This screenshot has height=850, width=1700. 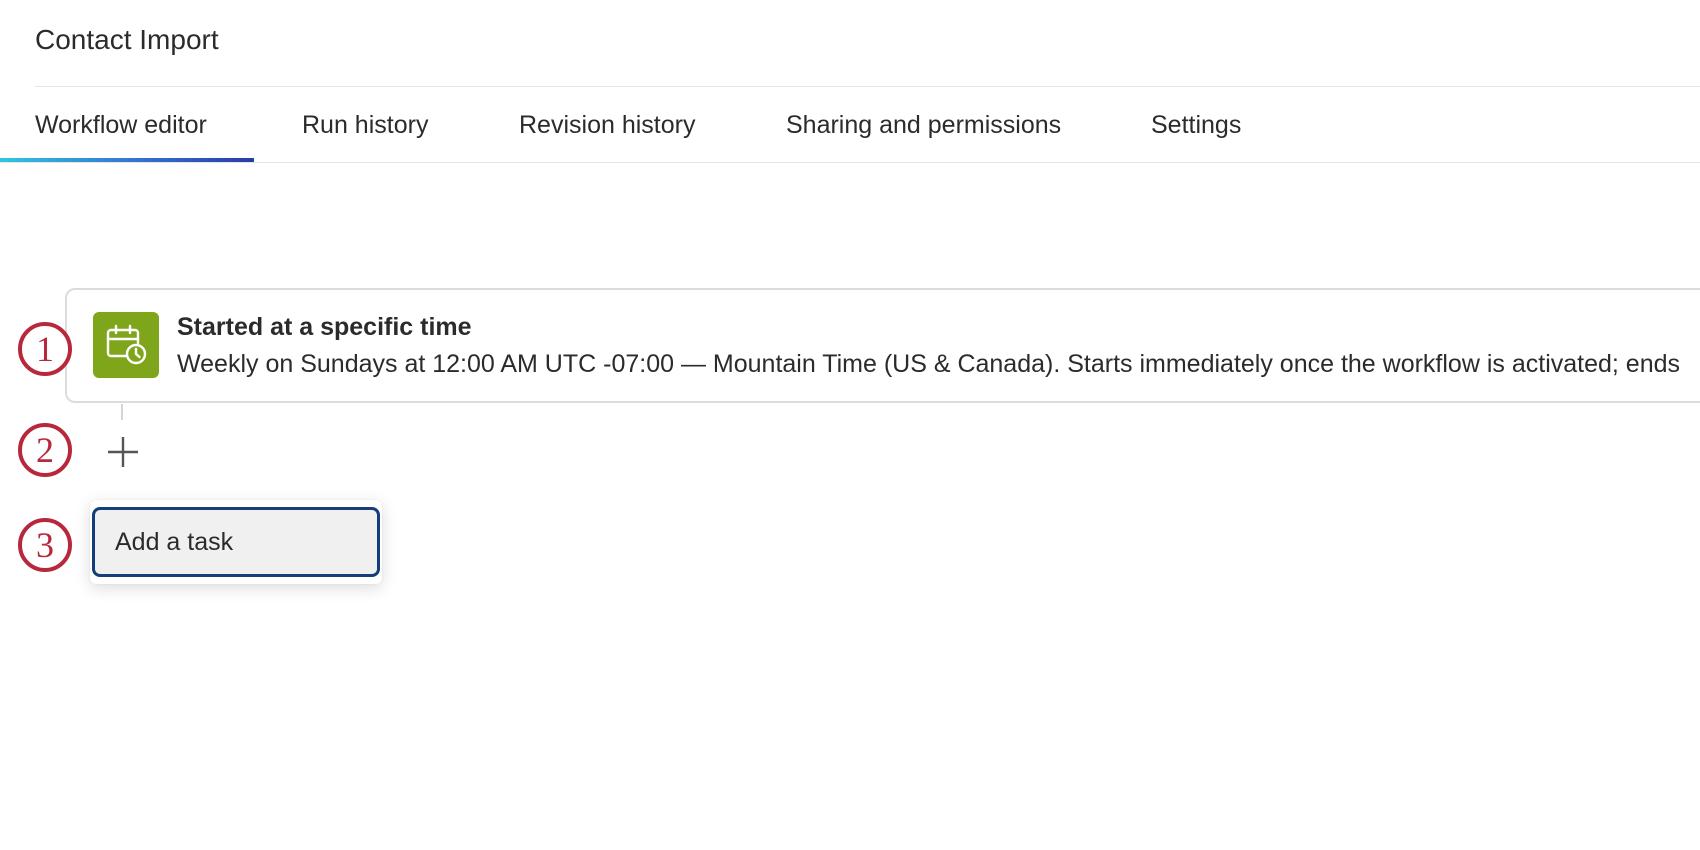 I want to click on tab-workflow-editor: Workflow editor, so click(x=121, y=125).